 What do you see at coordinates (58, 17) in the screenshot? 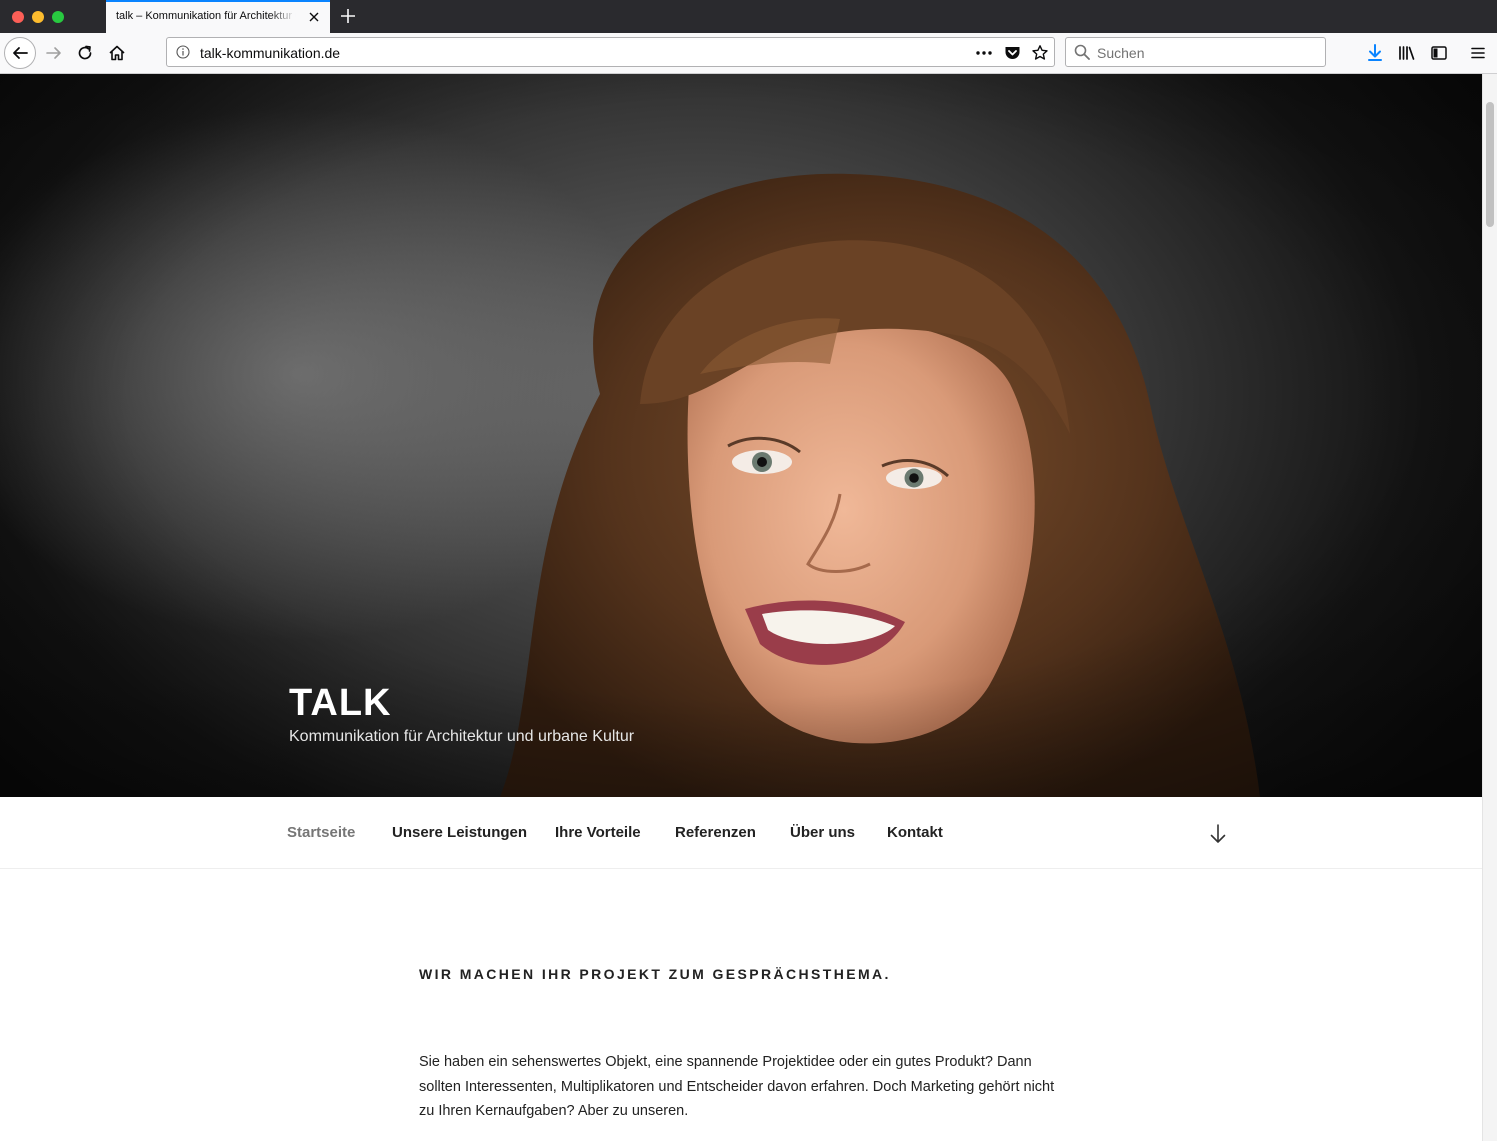
I see `zoom-window-button` at bounding box center [58, 17].